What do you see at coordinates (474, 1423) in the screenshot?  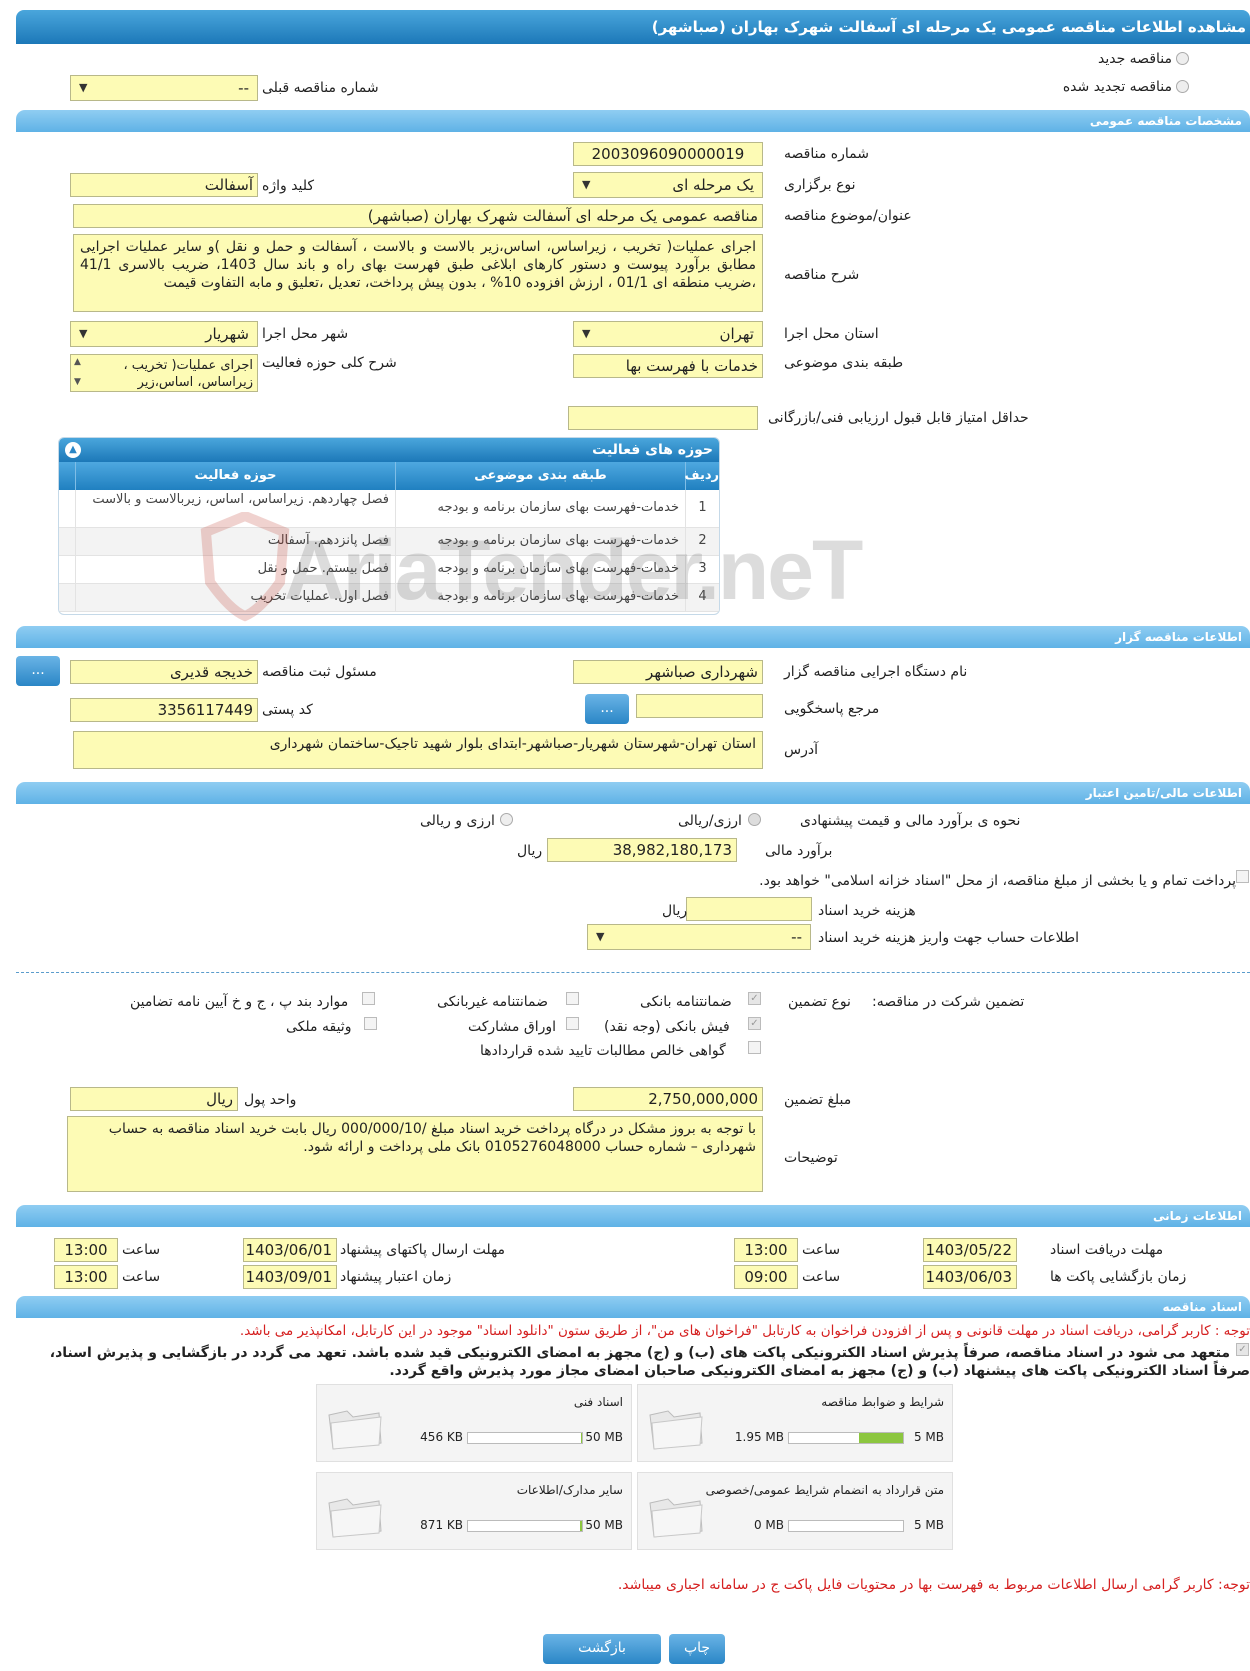 I see `doc-file: اسناد فنی 50 MB 456 KB` at bounding box center [474, 1423].